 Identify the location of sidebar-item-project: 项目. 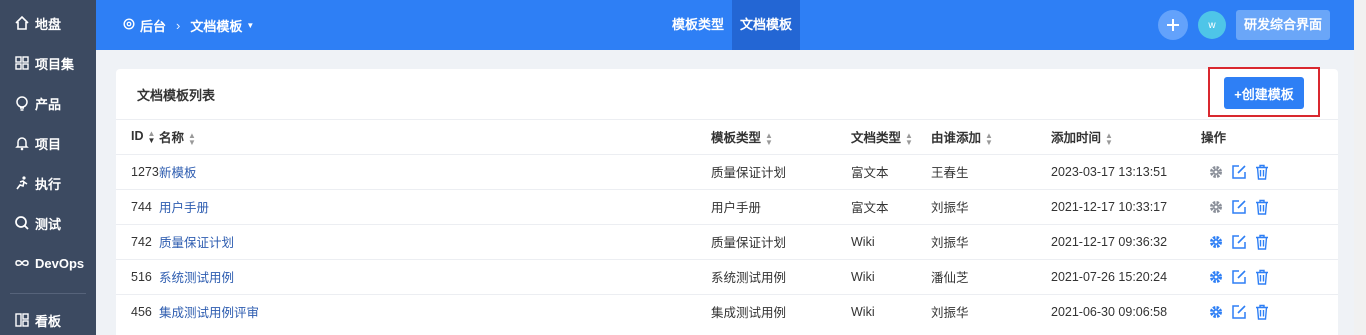
(48, 143).